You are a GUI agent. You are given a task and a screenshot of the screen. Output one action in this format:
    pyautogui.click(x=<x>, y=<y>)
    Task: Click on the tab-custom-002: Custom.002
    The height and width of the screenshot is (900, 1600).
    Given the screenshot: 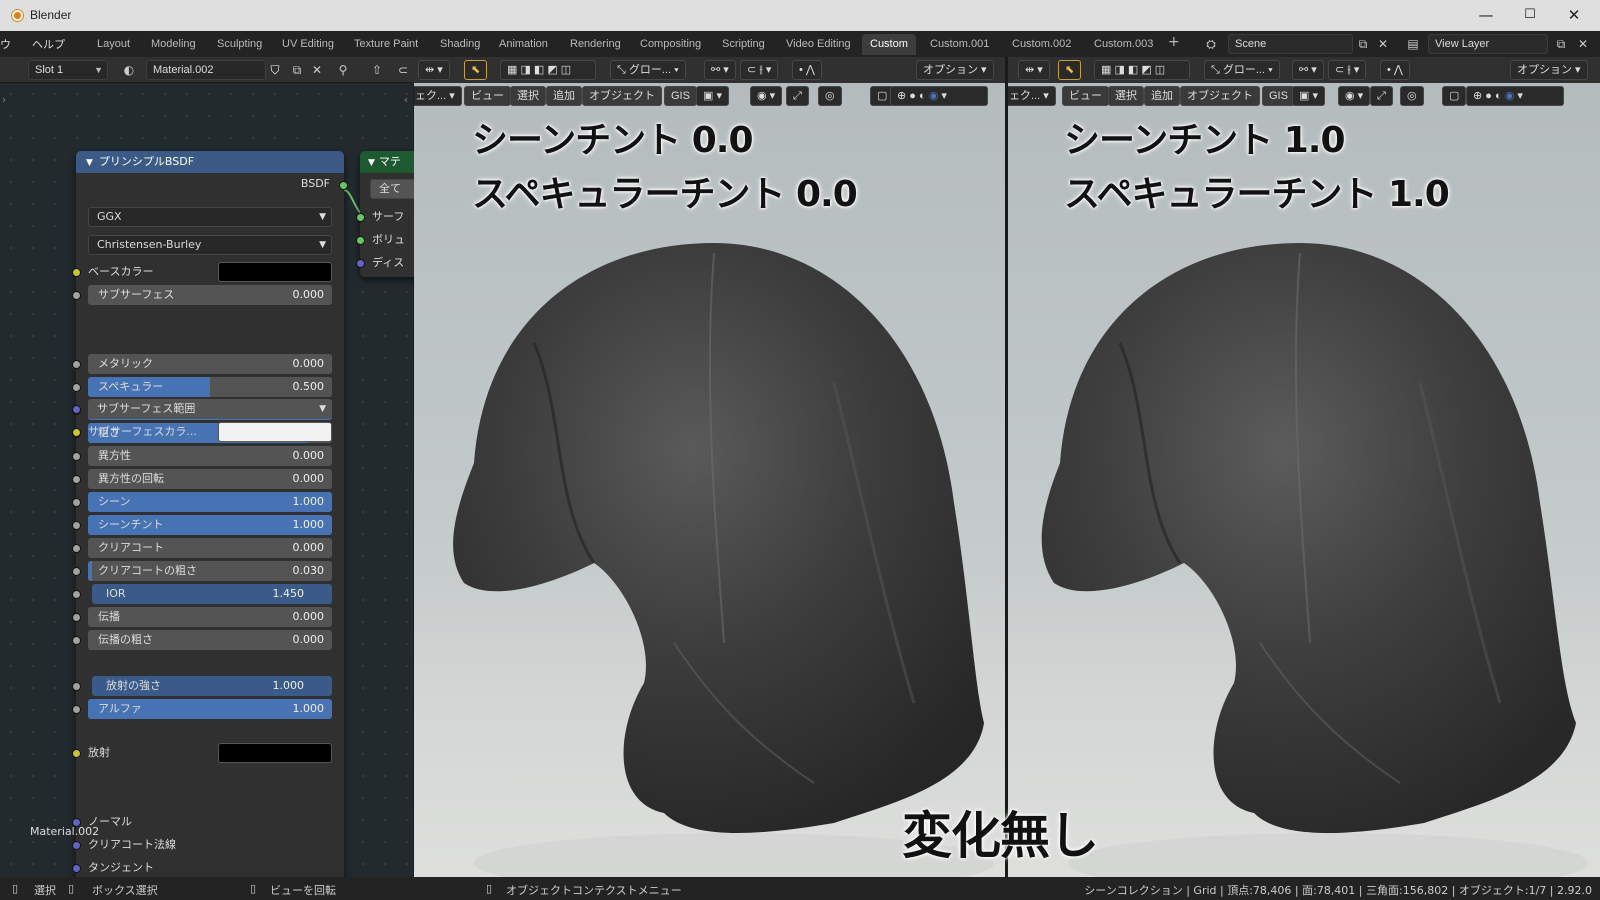 What is the action you would take?
    pyautogui.click(x=1041, y=44)
    